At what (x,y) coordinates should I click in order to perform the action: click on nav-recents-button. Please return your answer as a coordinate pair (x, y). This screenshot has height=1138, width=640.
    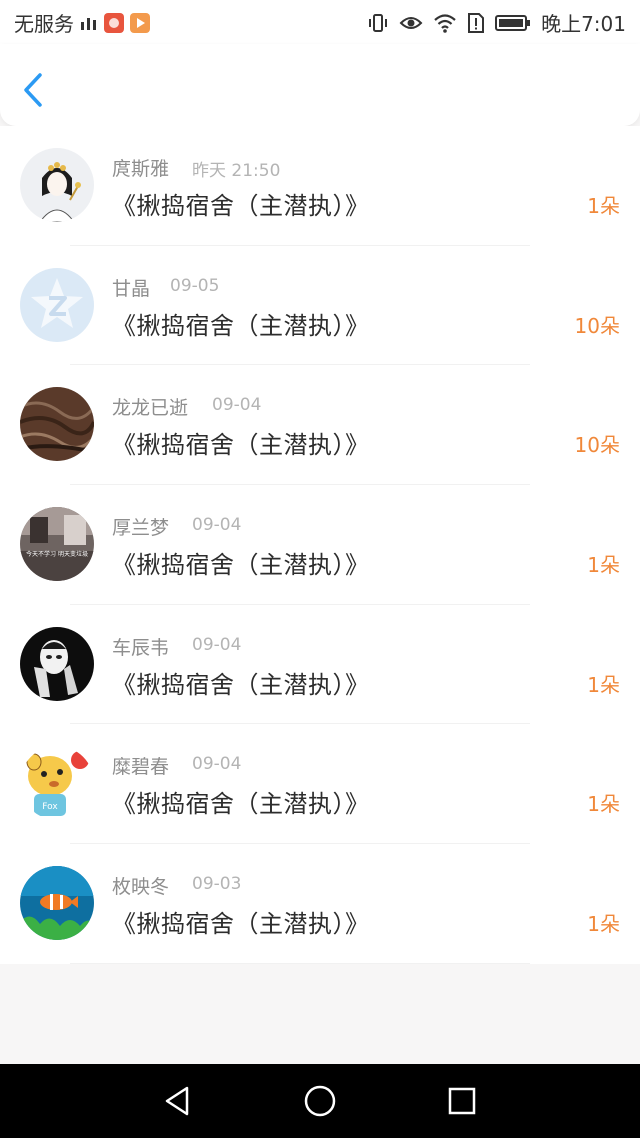
    Looking at the image, I should click on (462, 1101).